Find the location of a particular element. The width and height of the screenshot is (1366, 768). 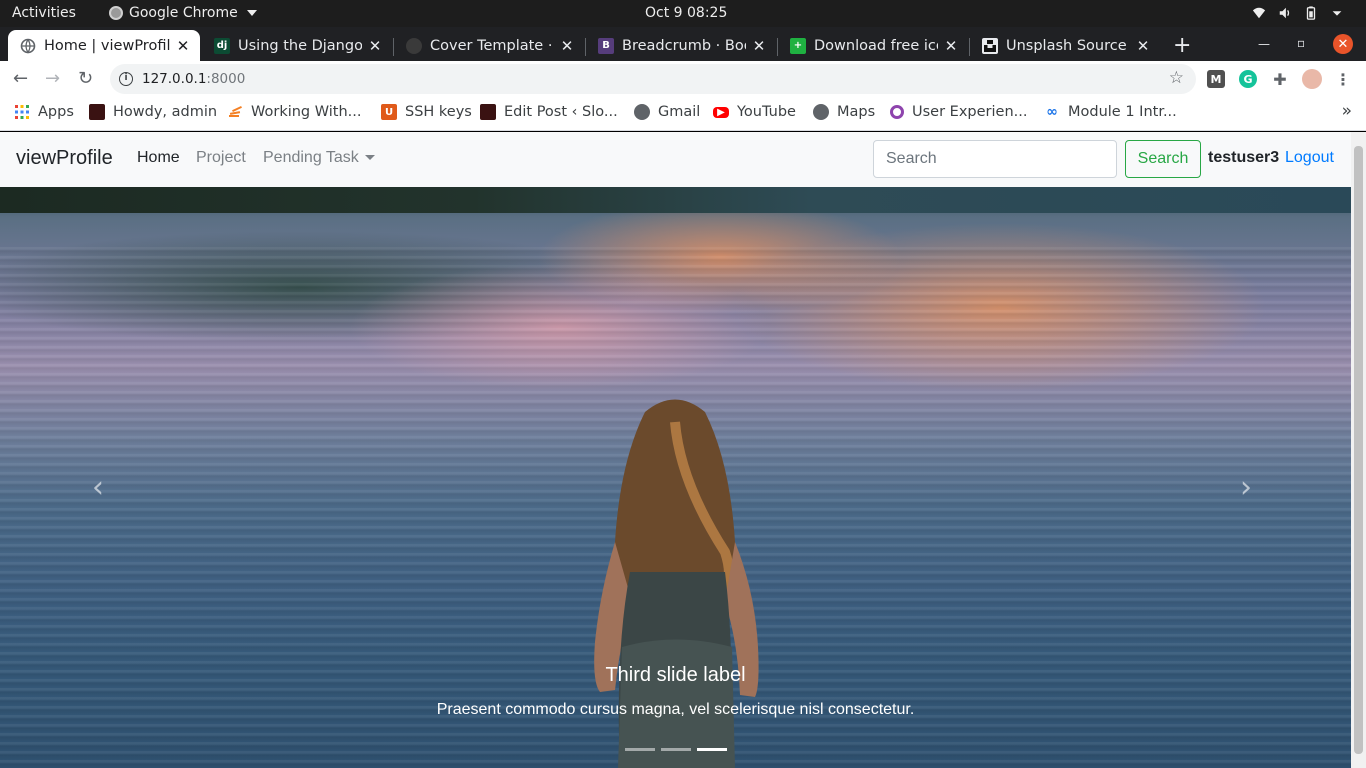

tab-cover-template: Cover Template · B ✕ is located at coordinates (489, 45).